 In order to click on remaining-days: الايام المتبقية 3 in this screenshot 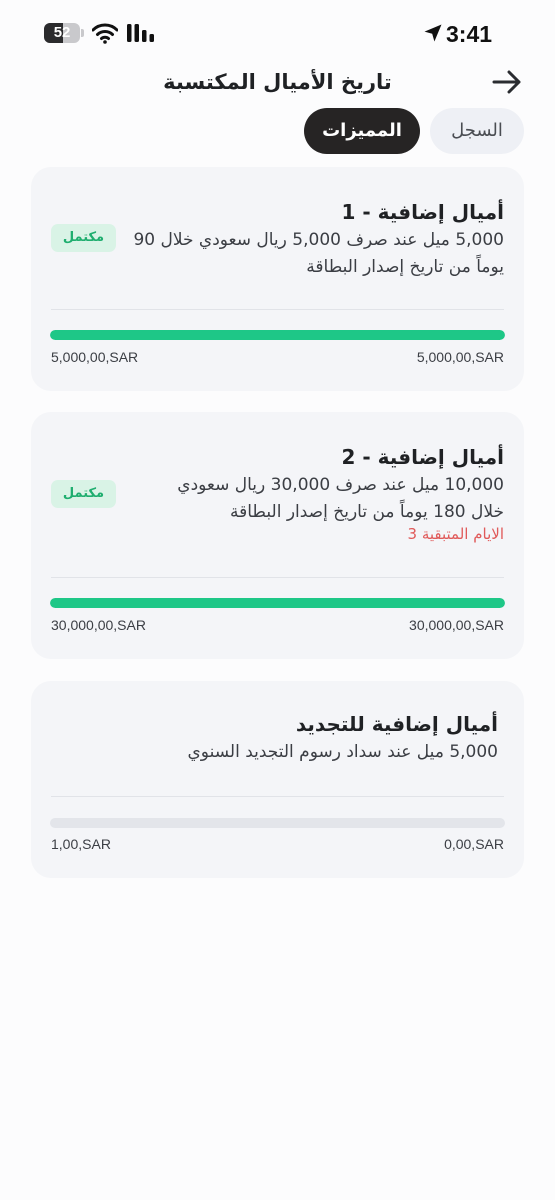, I will do `click(455, 534)`.